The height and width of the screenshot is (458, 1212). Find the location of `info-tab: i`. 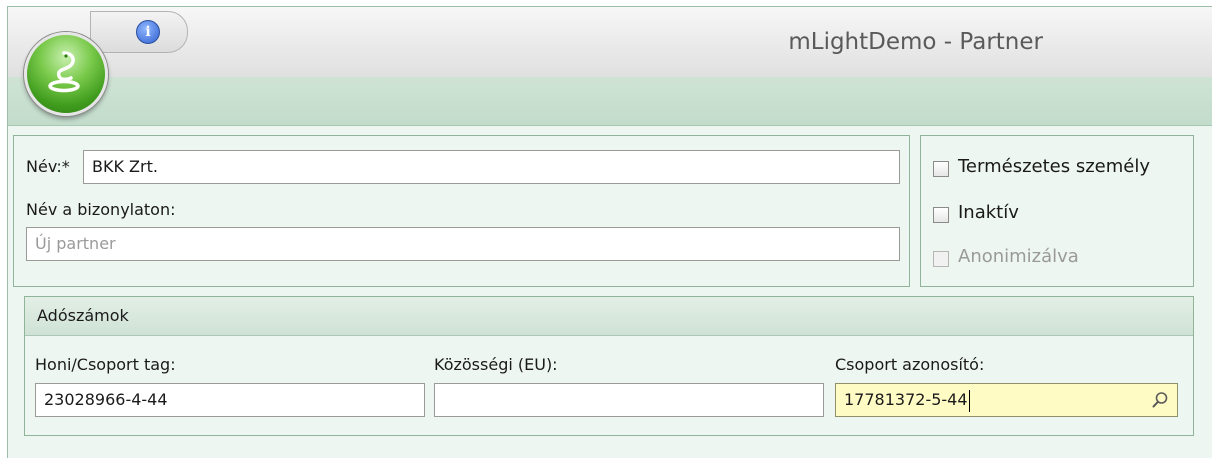

info-tab: i is located at coordinates (139, 32).